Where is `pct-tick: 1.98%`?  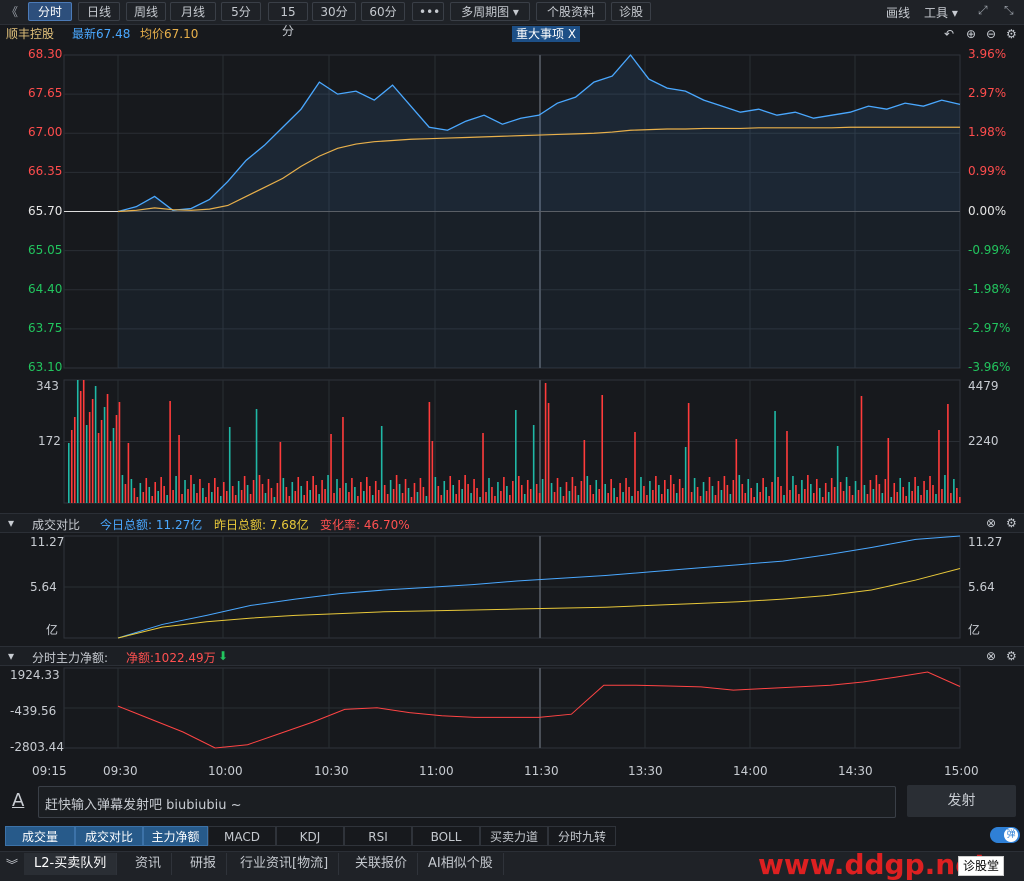 pct-tick: 1.98% is located at coordinates (987, 132).